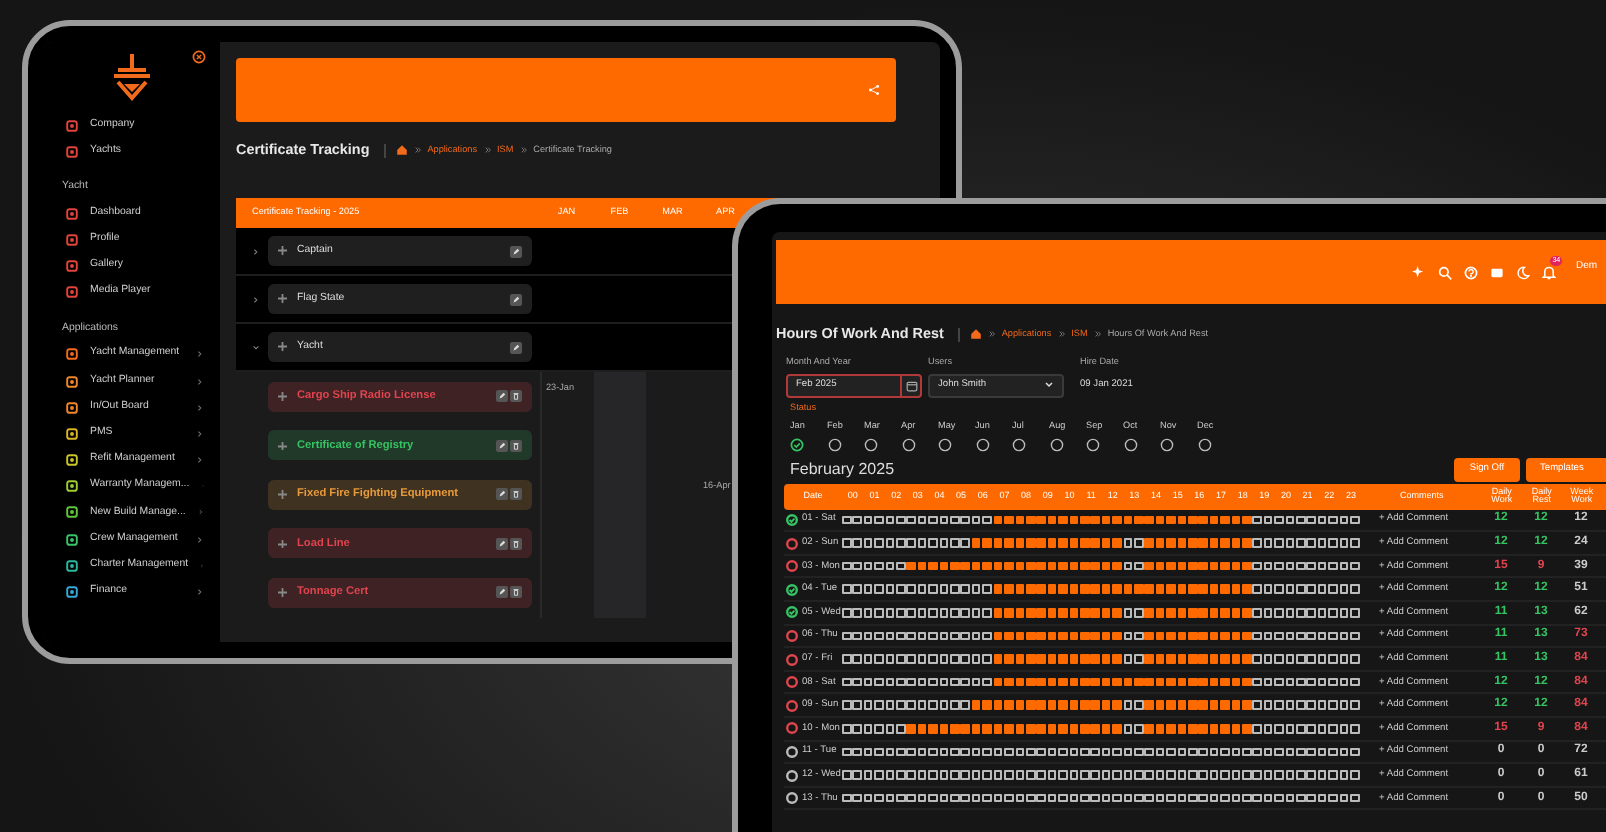 This screenshot has width=1606, height=832. I want to click on message-icon, so click(1497, 272).